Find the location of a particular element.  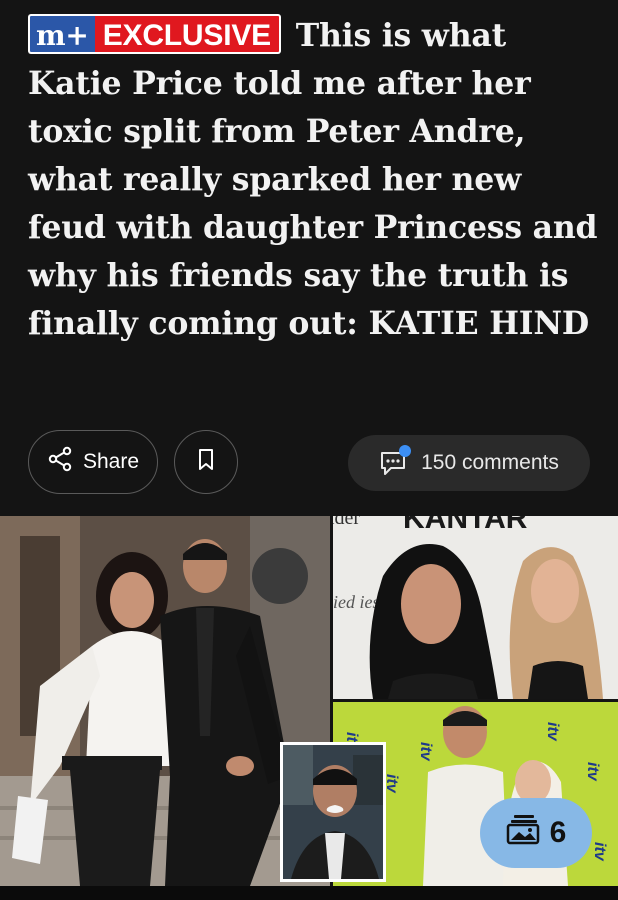

comments-button: 150 comments is located at coordinates (469, 463).